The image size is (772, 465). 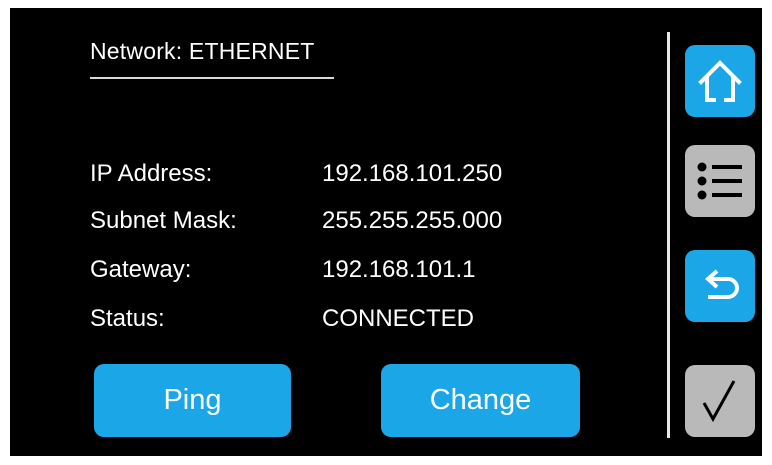 I want to click on gateway-value: 192.168.101.1, so click(x=399, y=269).